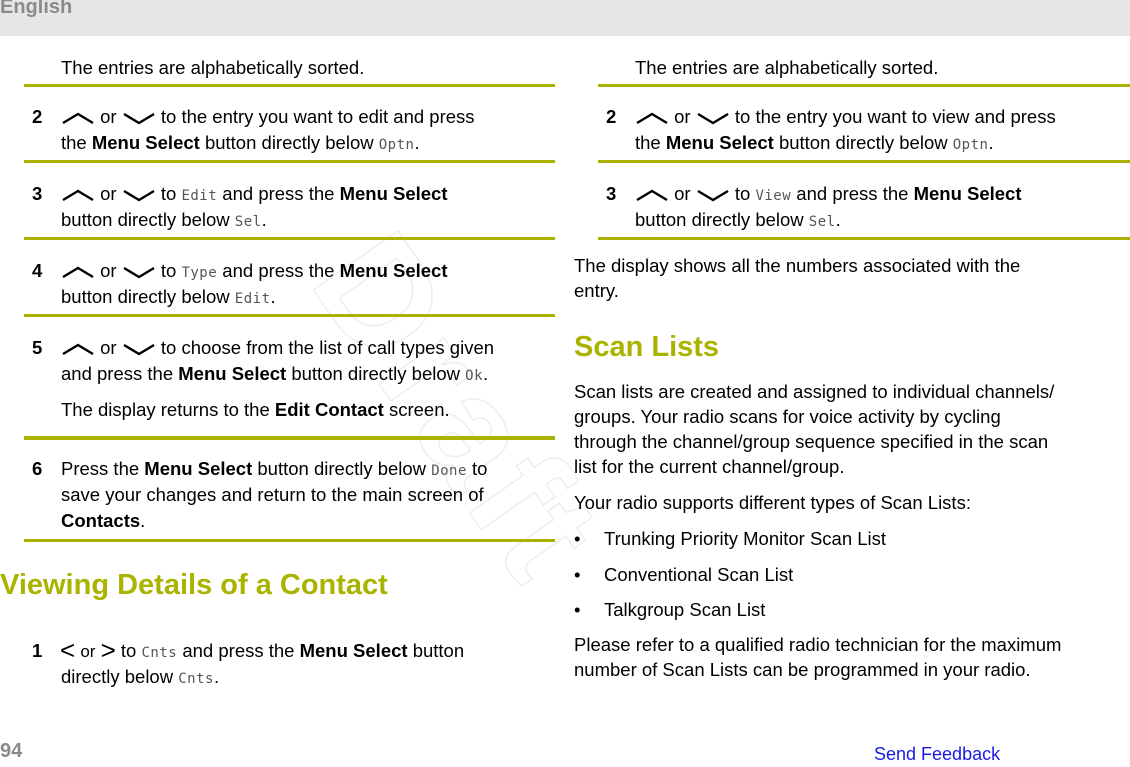  I want to click on document-header-bar: English, so click(565, 18).